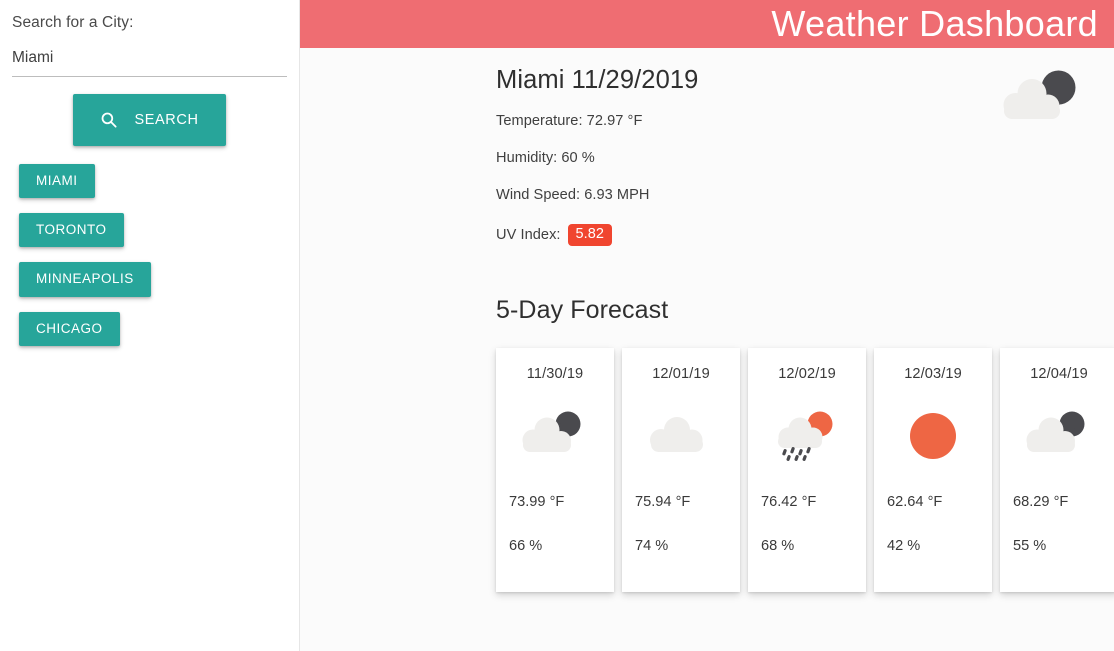 This screenshot has width=1114, height=651. What do you see at coordinates (545, 158) in the screenshot?
I see `current-humidity-text: Humidity: 60 %` at bounding box center [545, 158].